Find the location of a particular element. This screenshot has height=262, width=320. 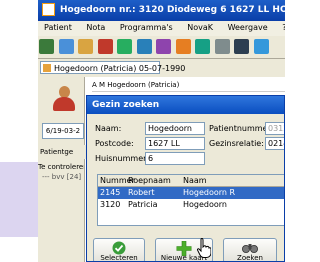

search-button-label: Zoeken is located at coordinates (250, 258).